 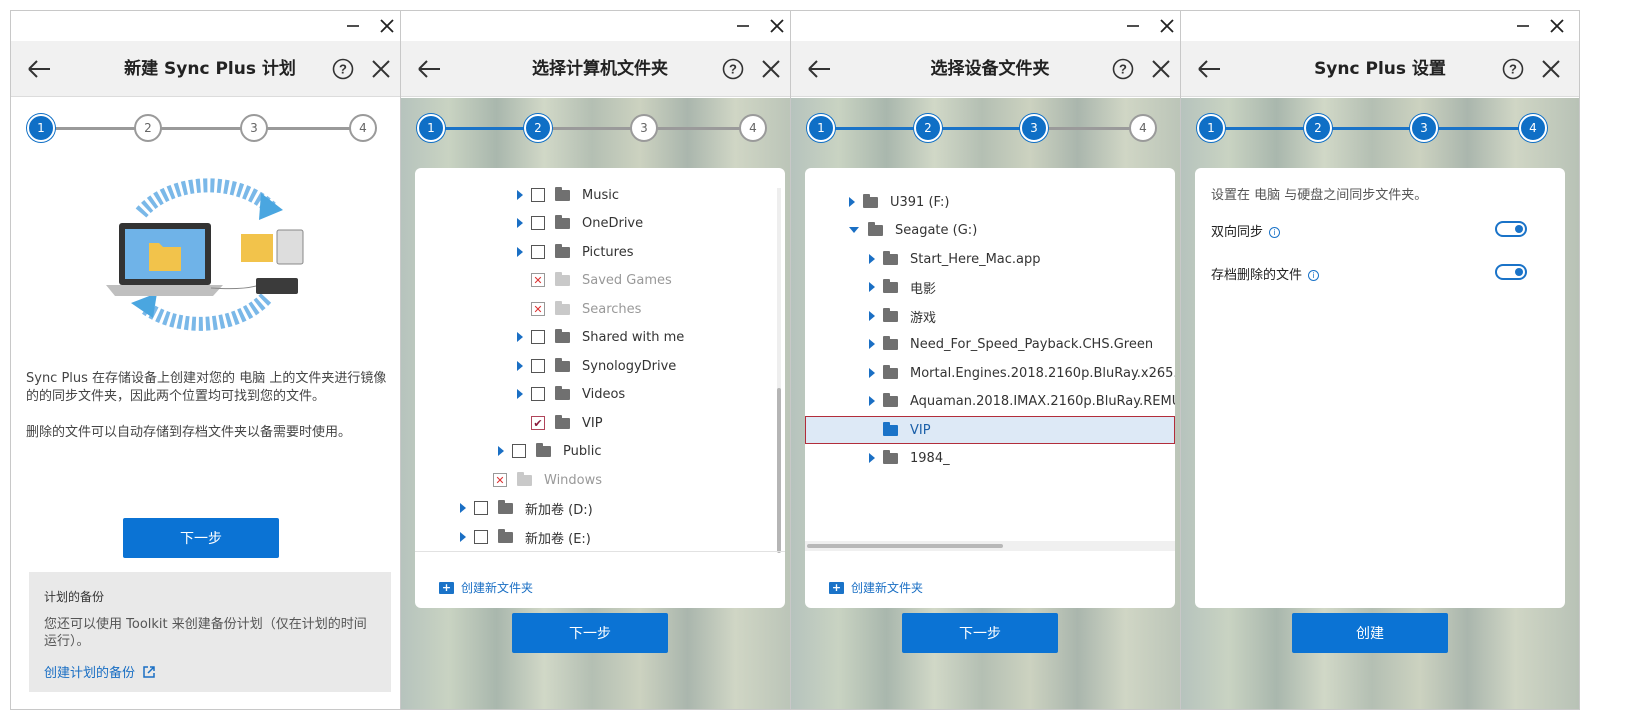 I want to click on dialog-title: Sync Plus 设置, so click(x=1380, y=69).